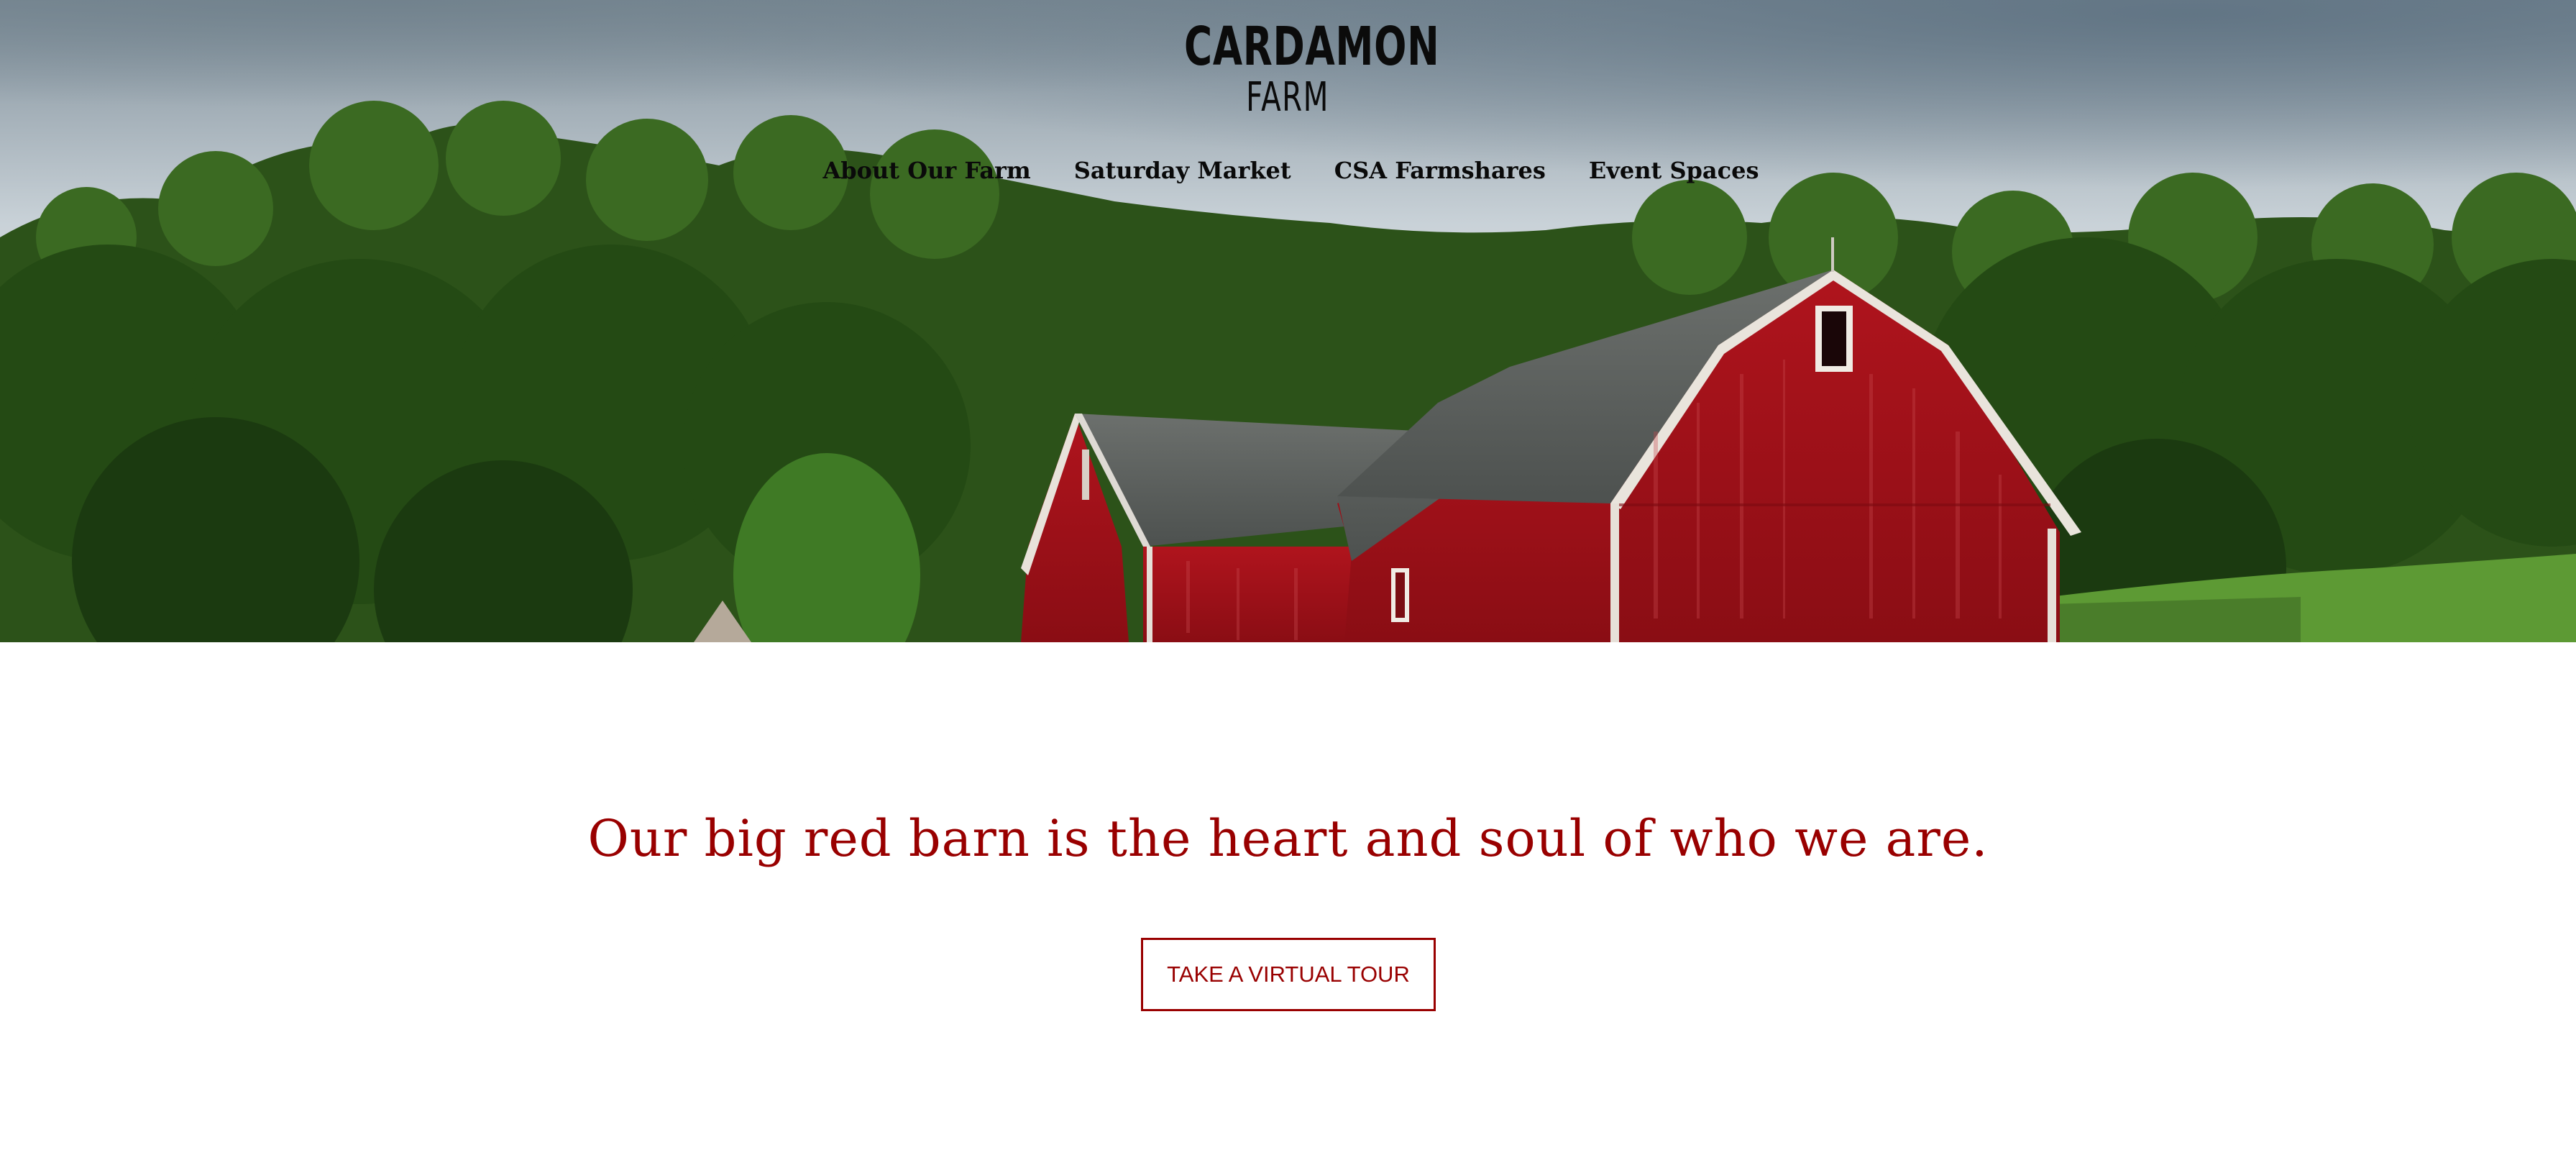  I want to click on logo-wordmark: CARDAMON, so click(1312, 47).